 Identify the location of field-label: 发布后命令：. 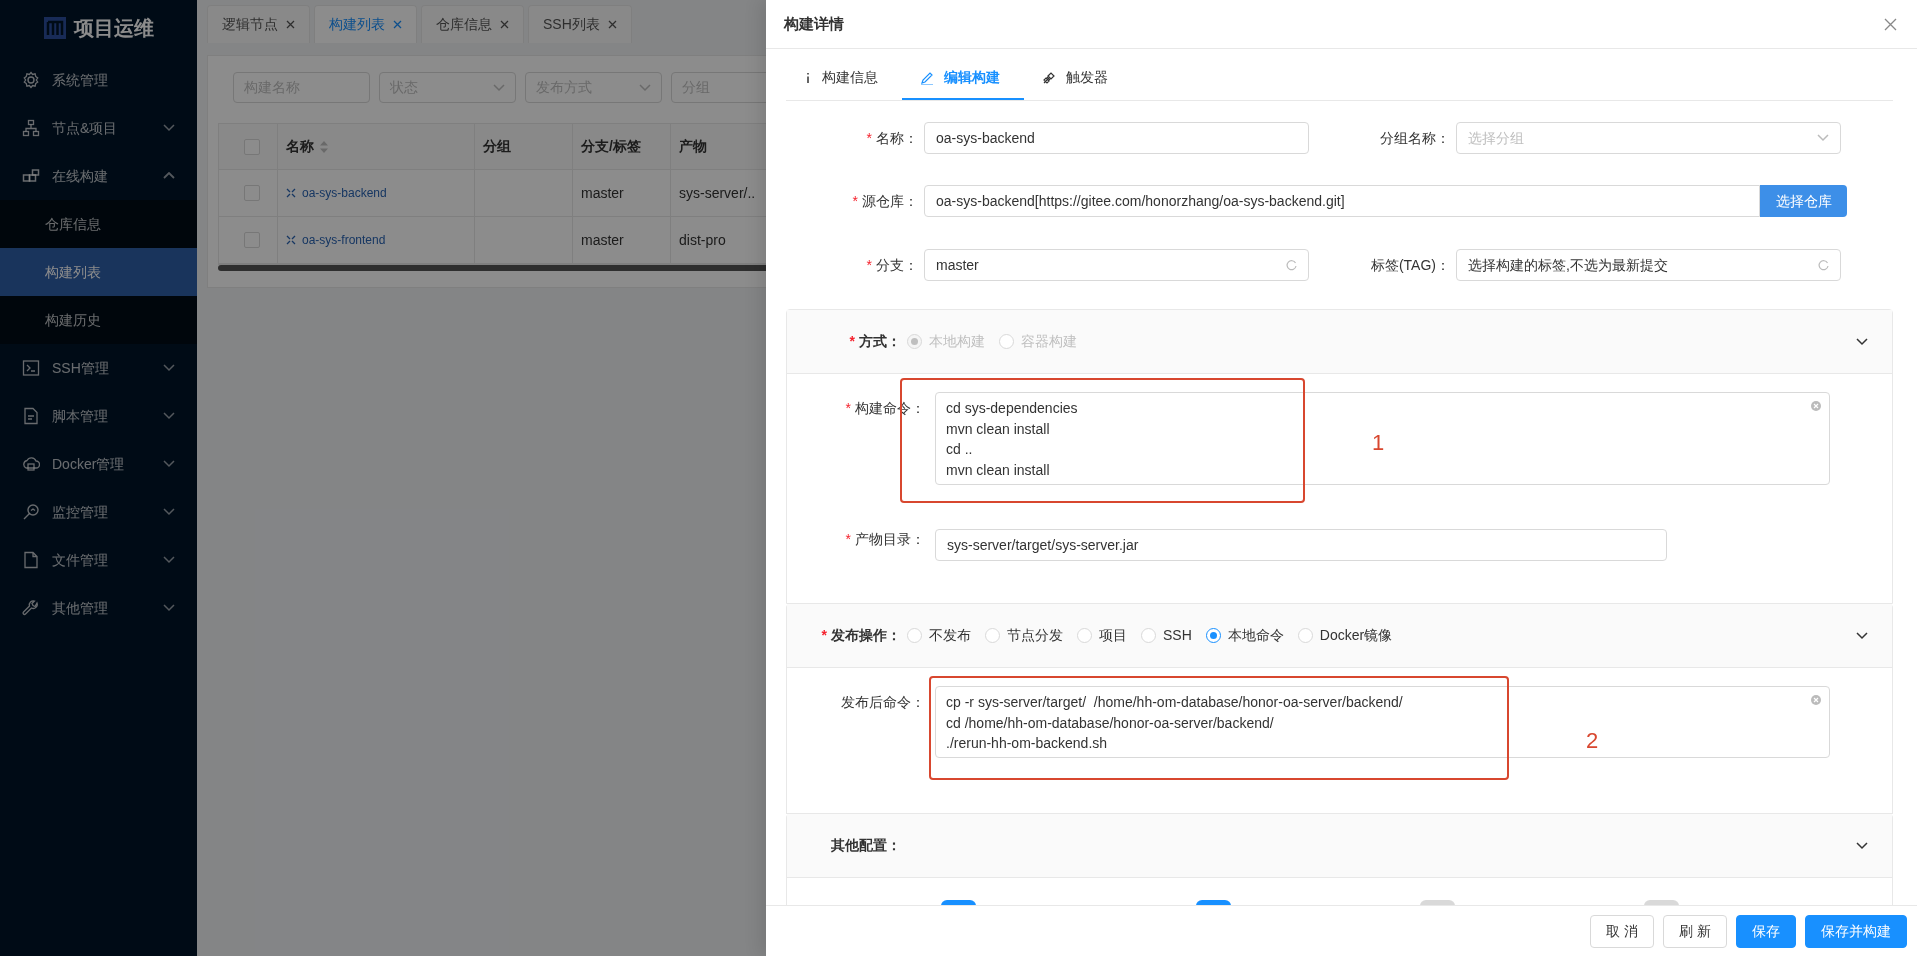
(883, 702).